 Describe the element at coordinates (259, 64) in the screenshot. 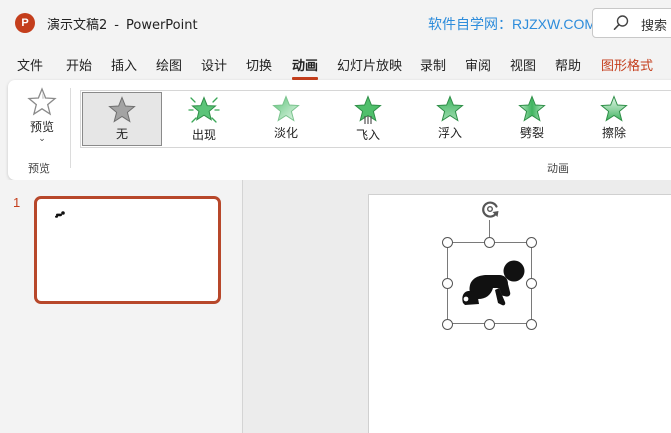

I see `tab-transitions: 切换` at that location.